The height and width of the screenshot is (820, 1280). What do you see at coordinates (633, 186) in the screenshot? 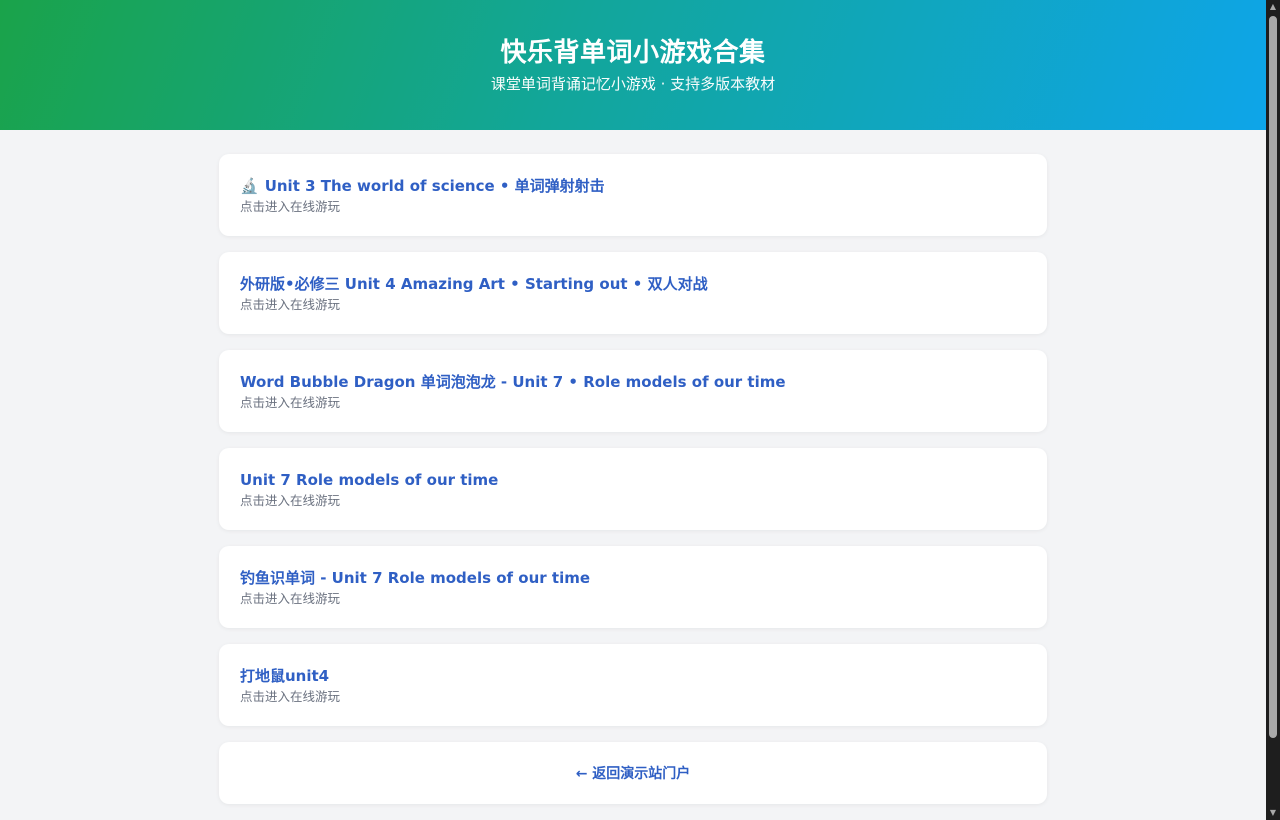
I see `game-card-title: 🔬 Unit 3 The world of science • 单词弹射射击` at bounding box center [633, 186].